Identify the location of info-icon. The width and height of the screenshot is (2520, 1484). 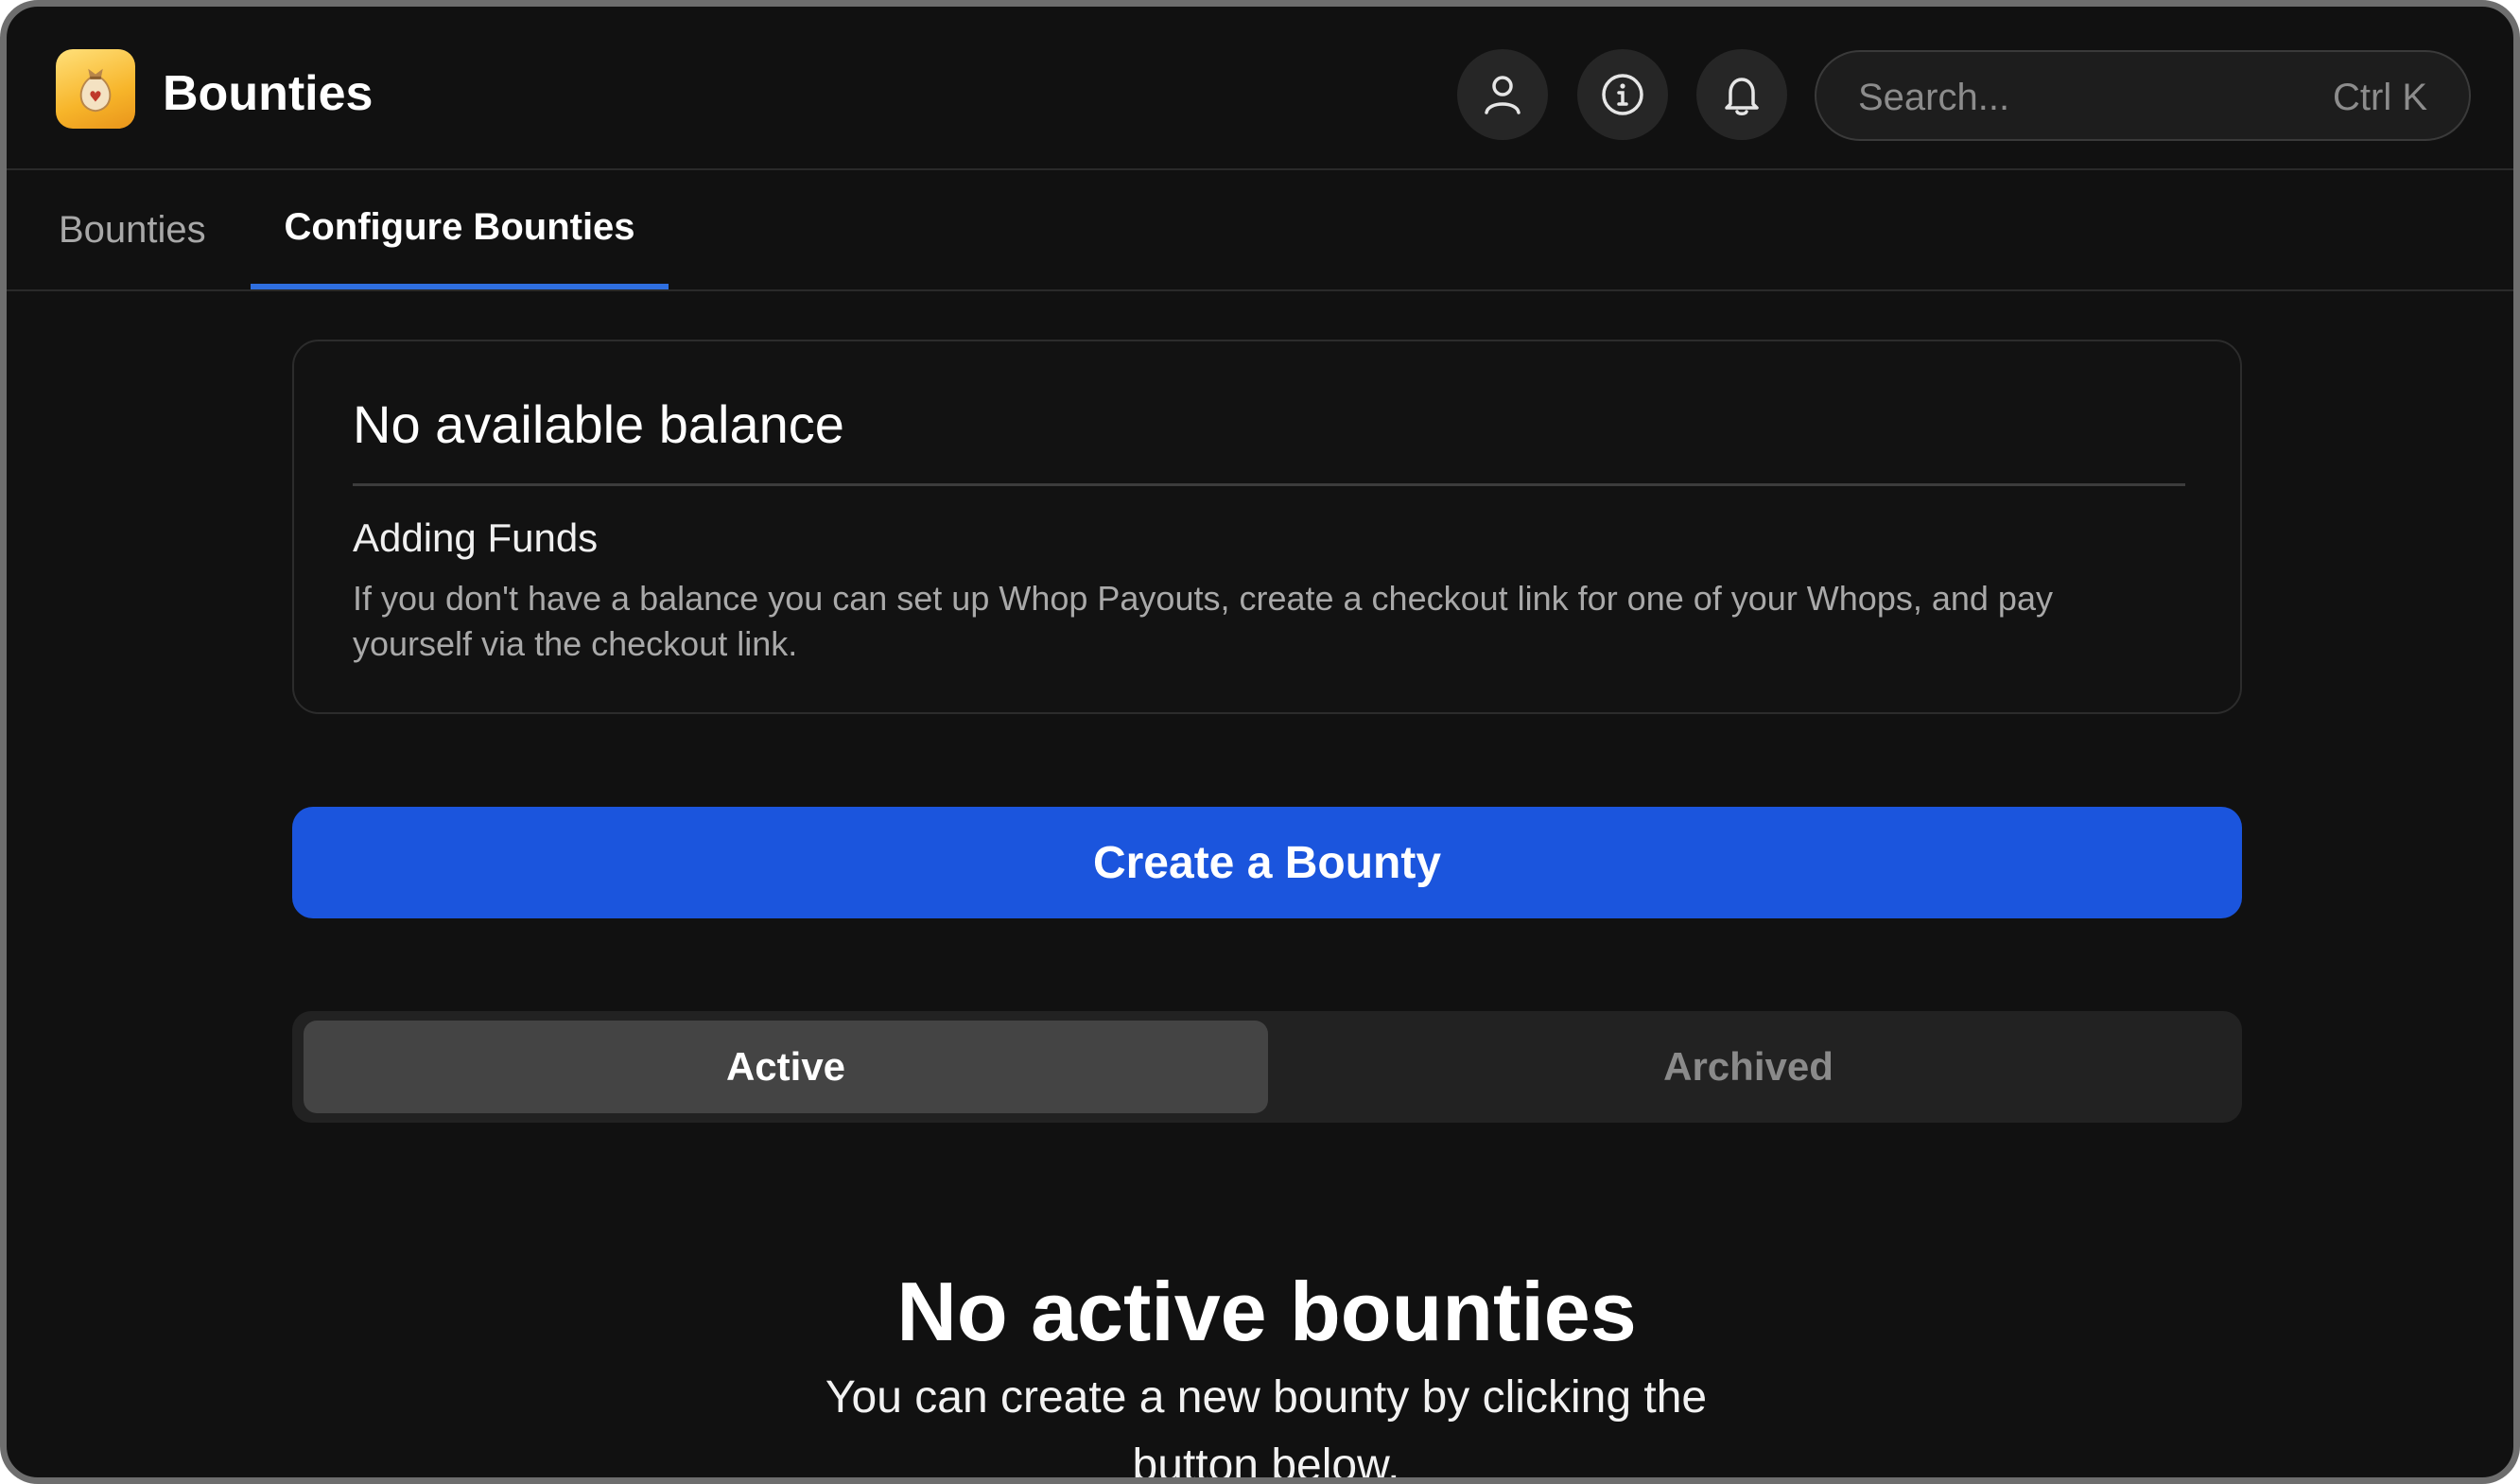
(1622, 94).